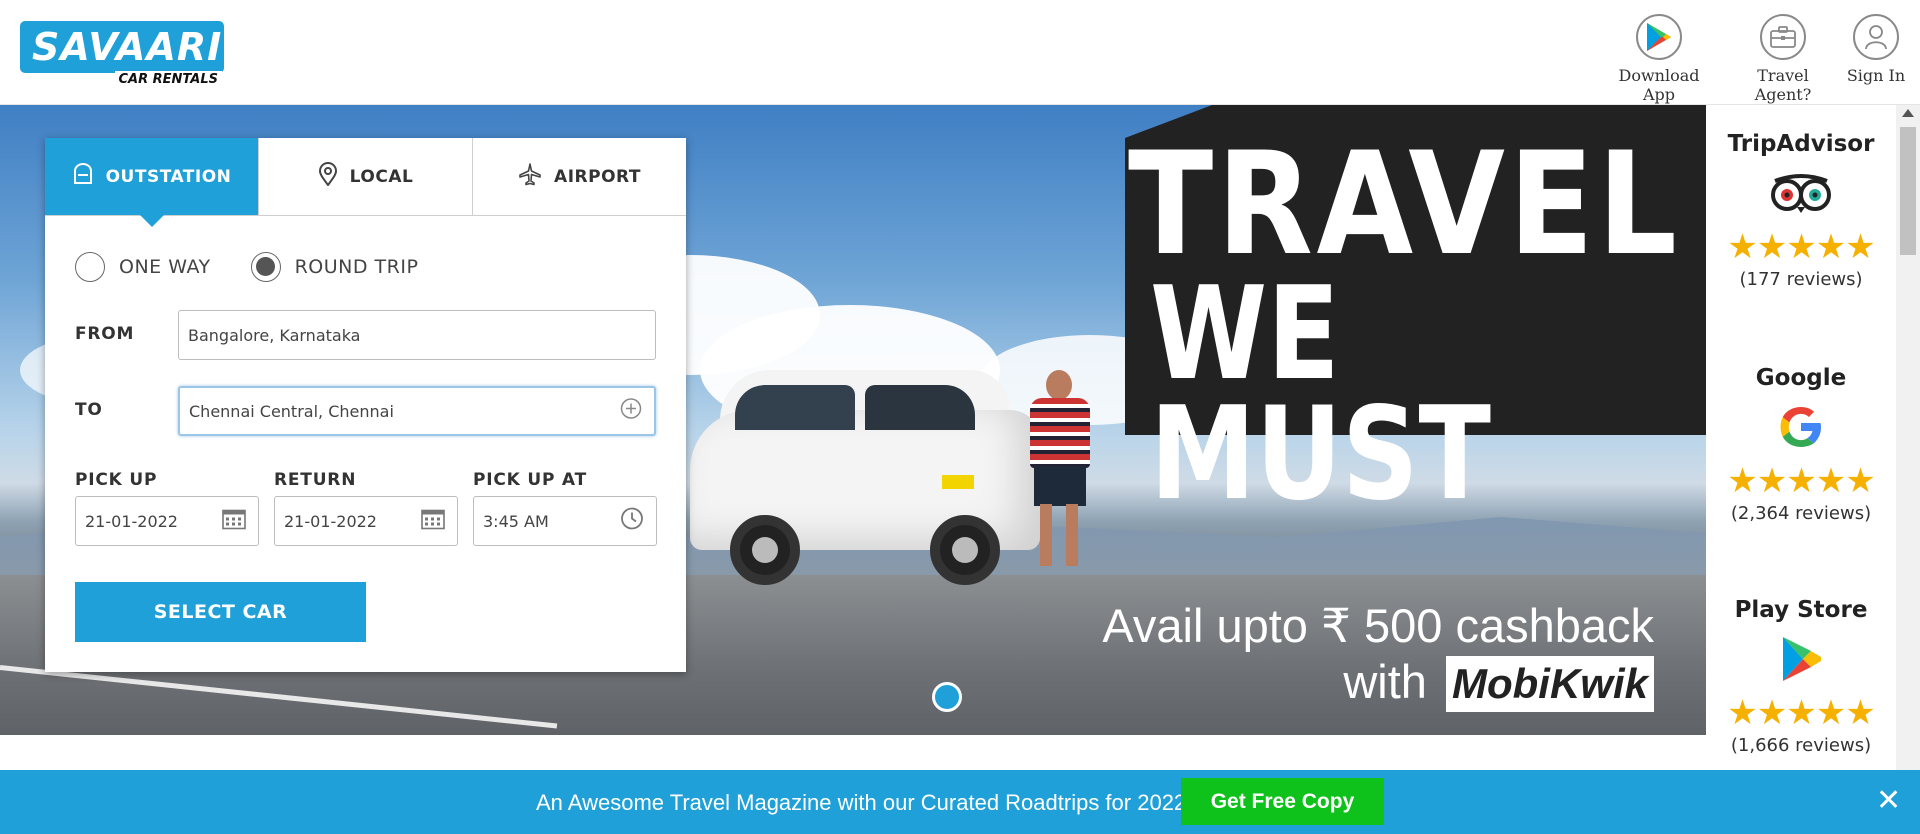 The height and width of the screenshot is (834, 1920). Describe the element at coordinates (631, 411) in the screenshot. I see `add-stop-icon` at that location.